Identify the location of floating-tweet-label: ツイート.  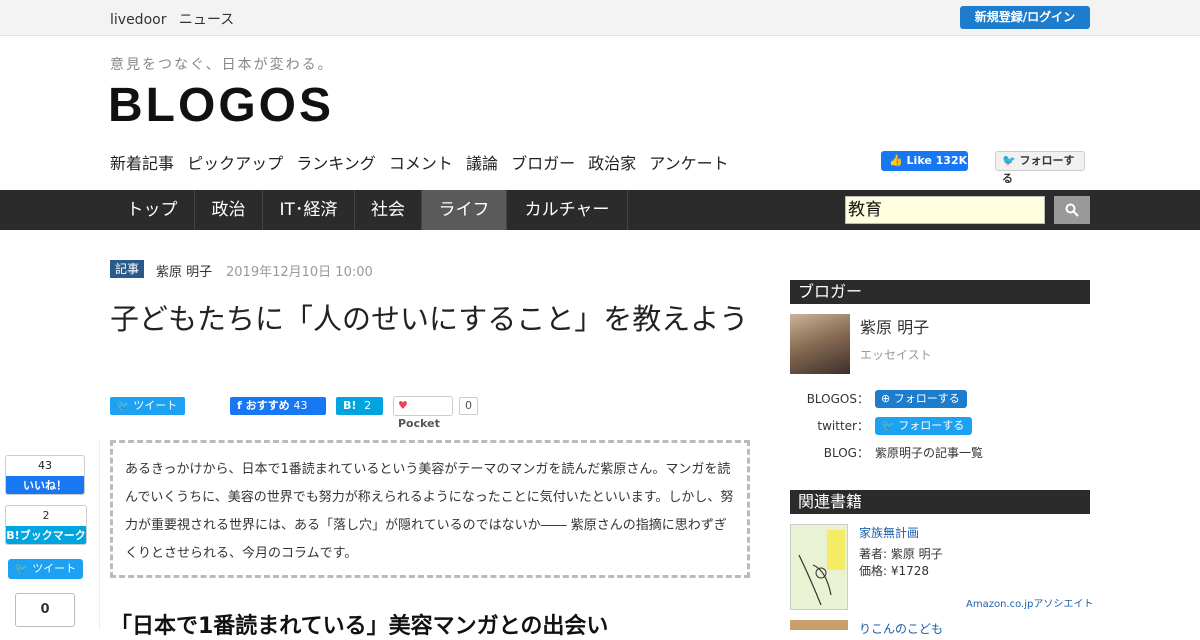
(54, 568).